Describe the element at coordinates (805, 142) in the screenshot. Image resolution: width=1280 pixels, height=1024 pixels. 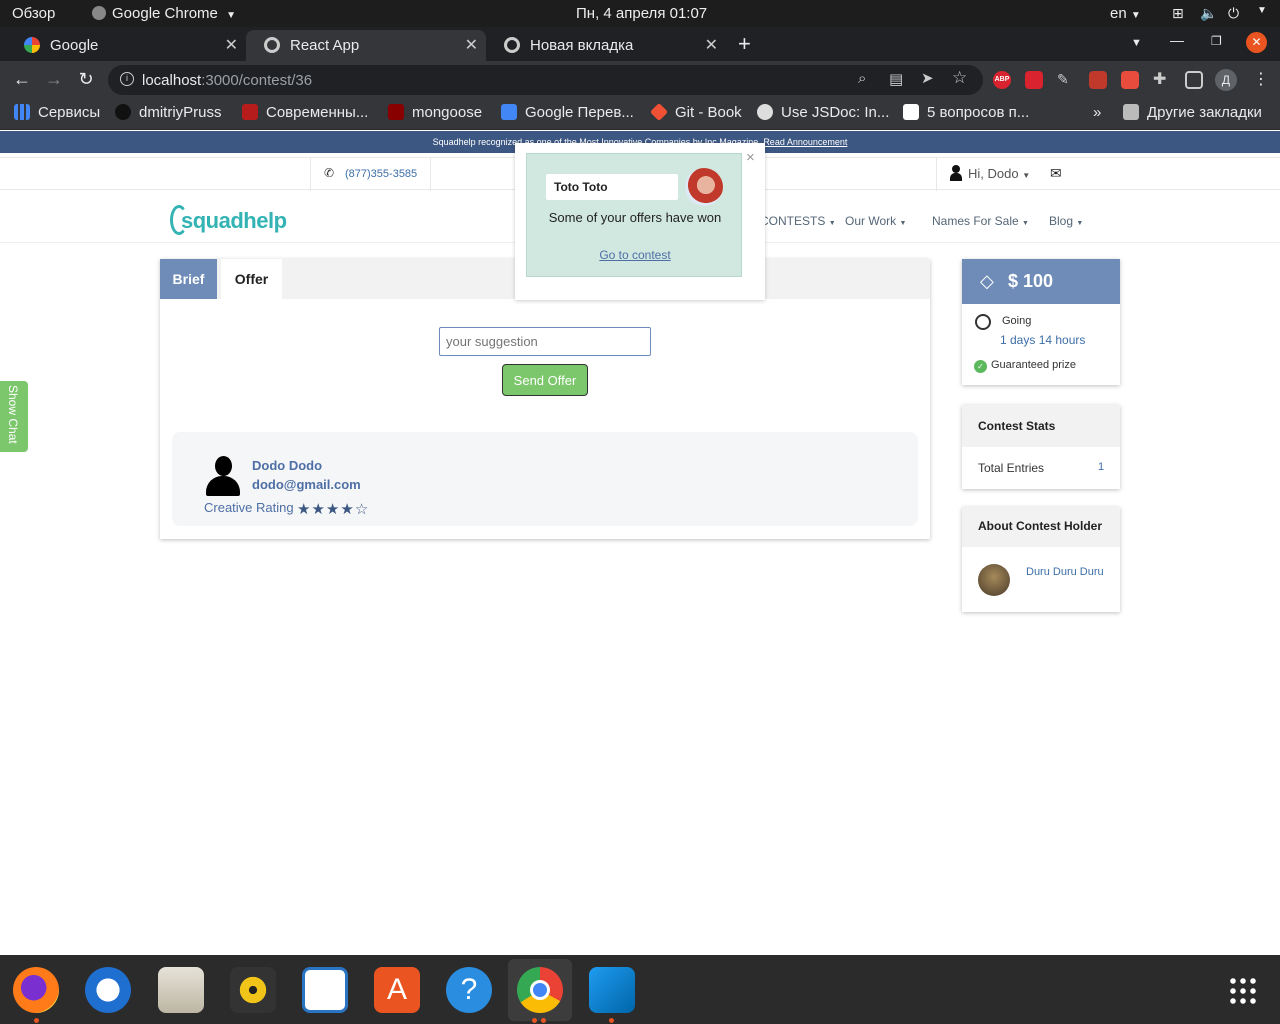
I see `announcement-link: Read Announcement` at that location.